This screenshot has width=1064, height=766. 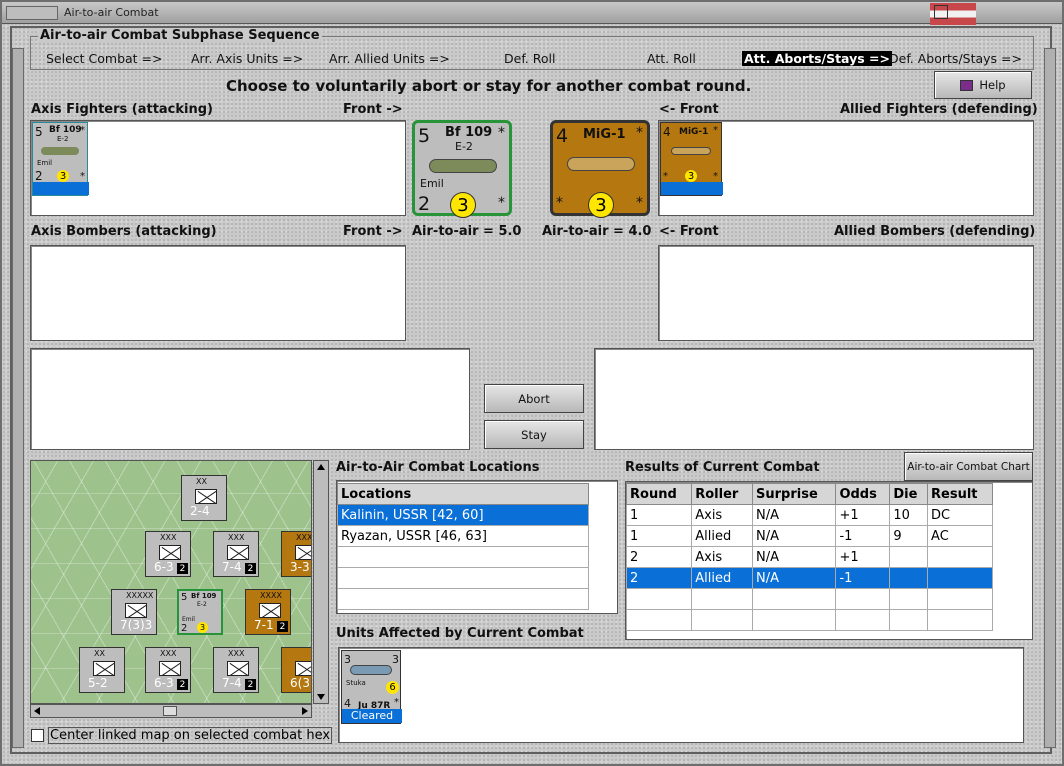 I want to click on map-counter: XXXXX 7(3)3, so click(x=134, y=612).